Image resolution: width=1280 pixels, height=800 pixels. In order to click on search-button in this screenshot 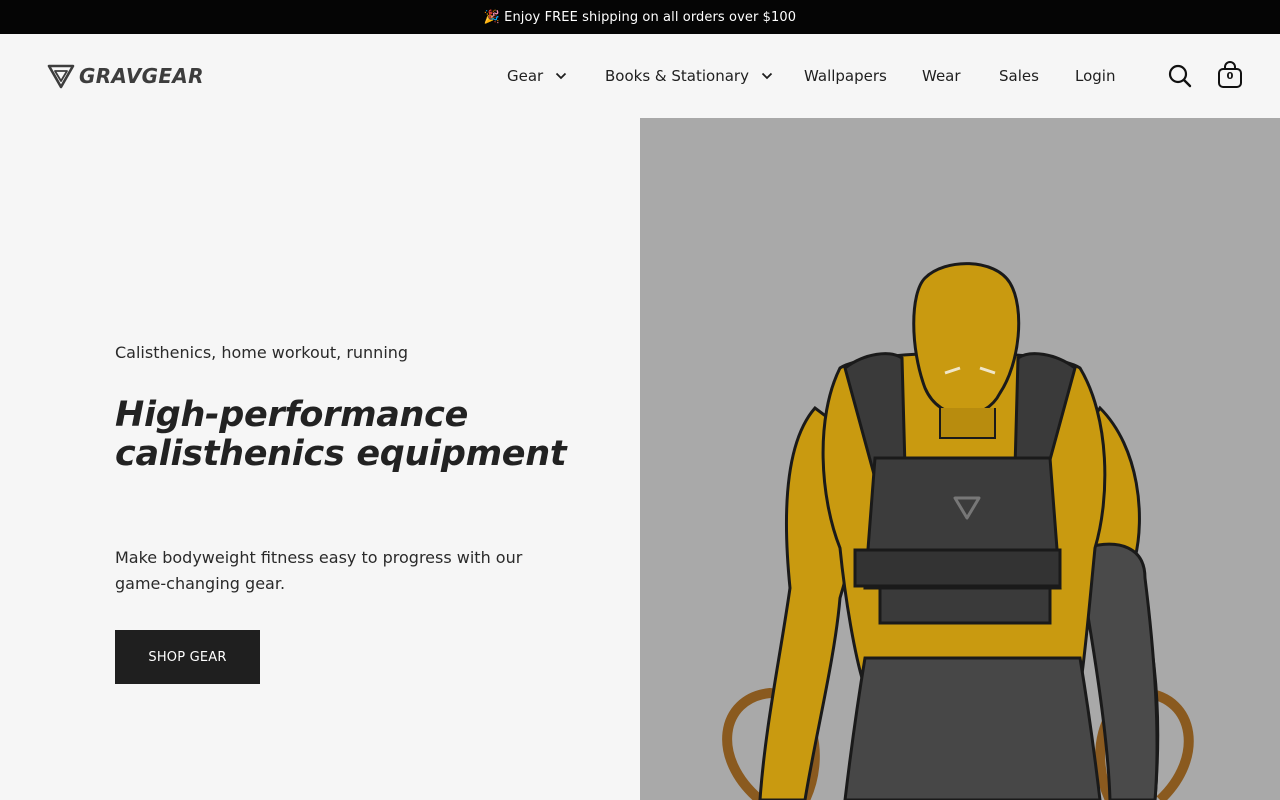, I will do `click(1180, 76)`.